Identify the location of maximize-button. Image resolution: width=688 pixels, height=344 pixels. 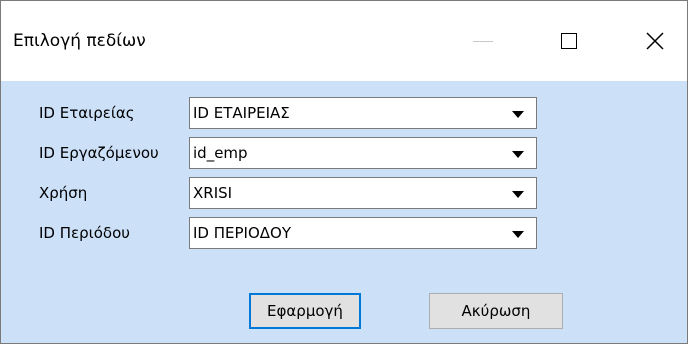
(569, 41).